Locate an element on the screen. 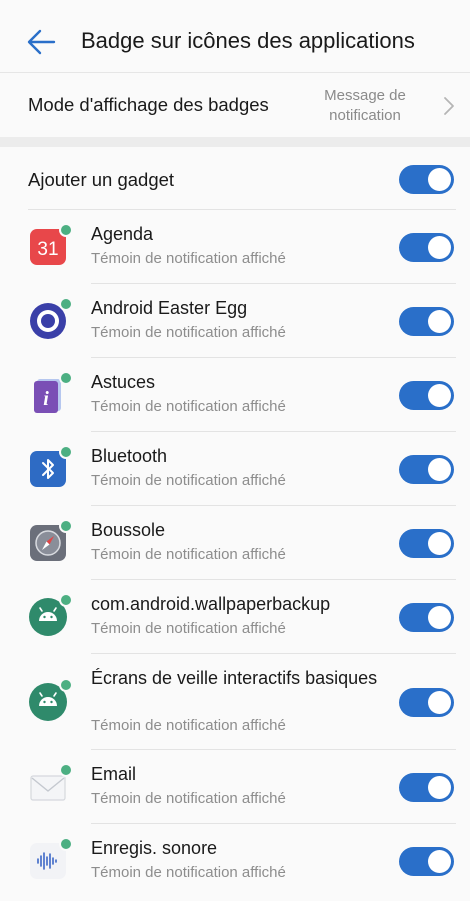  app-name: Enregis. sonore is located at coordinates (154, 848).